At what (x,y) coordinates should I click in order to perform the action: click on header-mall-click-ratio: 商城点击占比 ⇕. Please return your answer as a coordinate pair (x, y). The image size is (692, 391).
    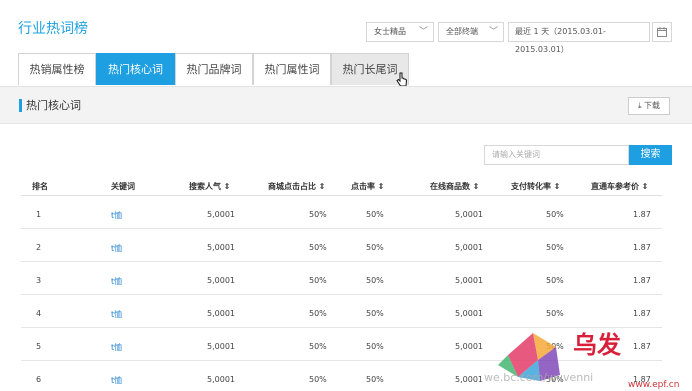
    Looking at the image, I should click on (297, 186).